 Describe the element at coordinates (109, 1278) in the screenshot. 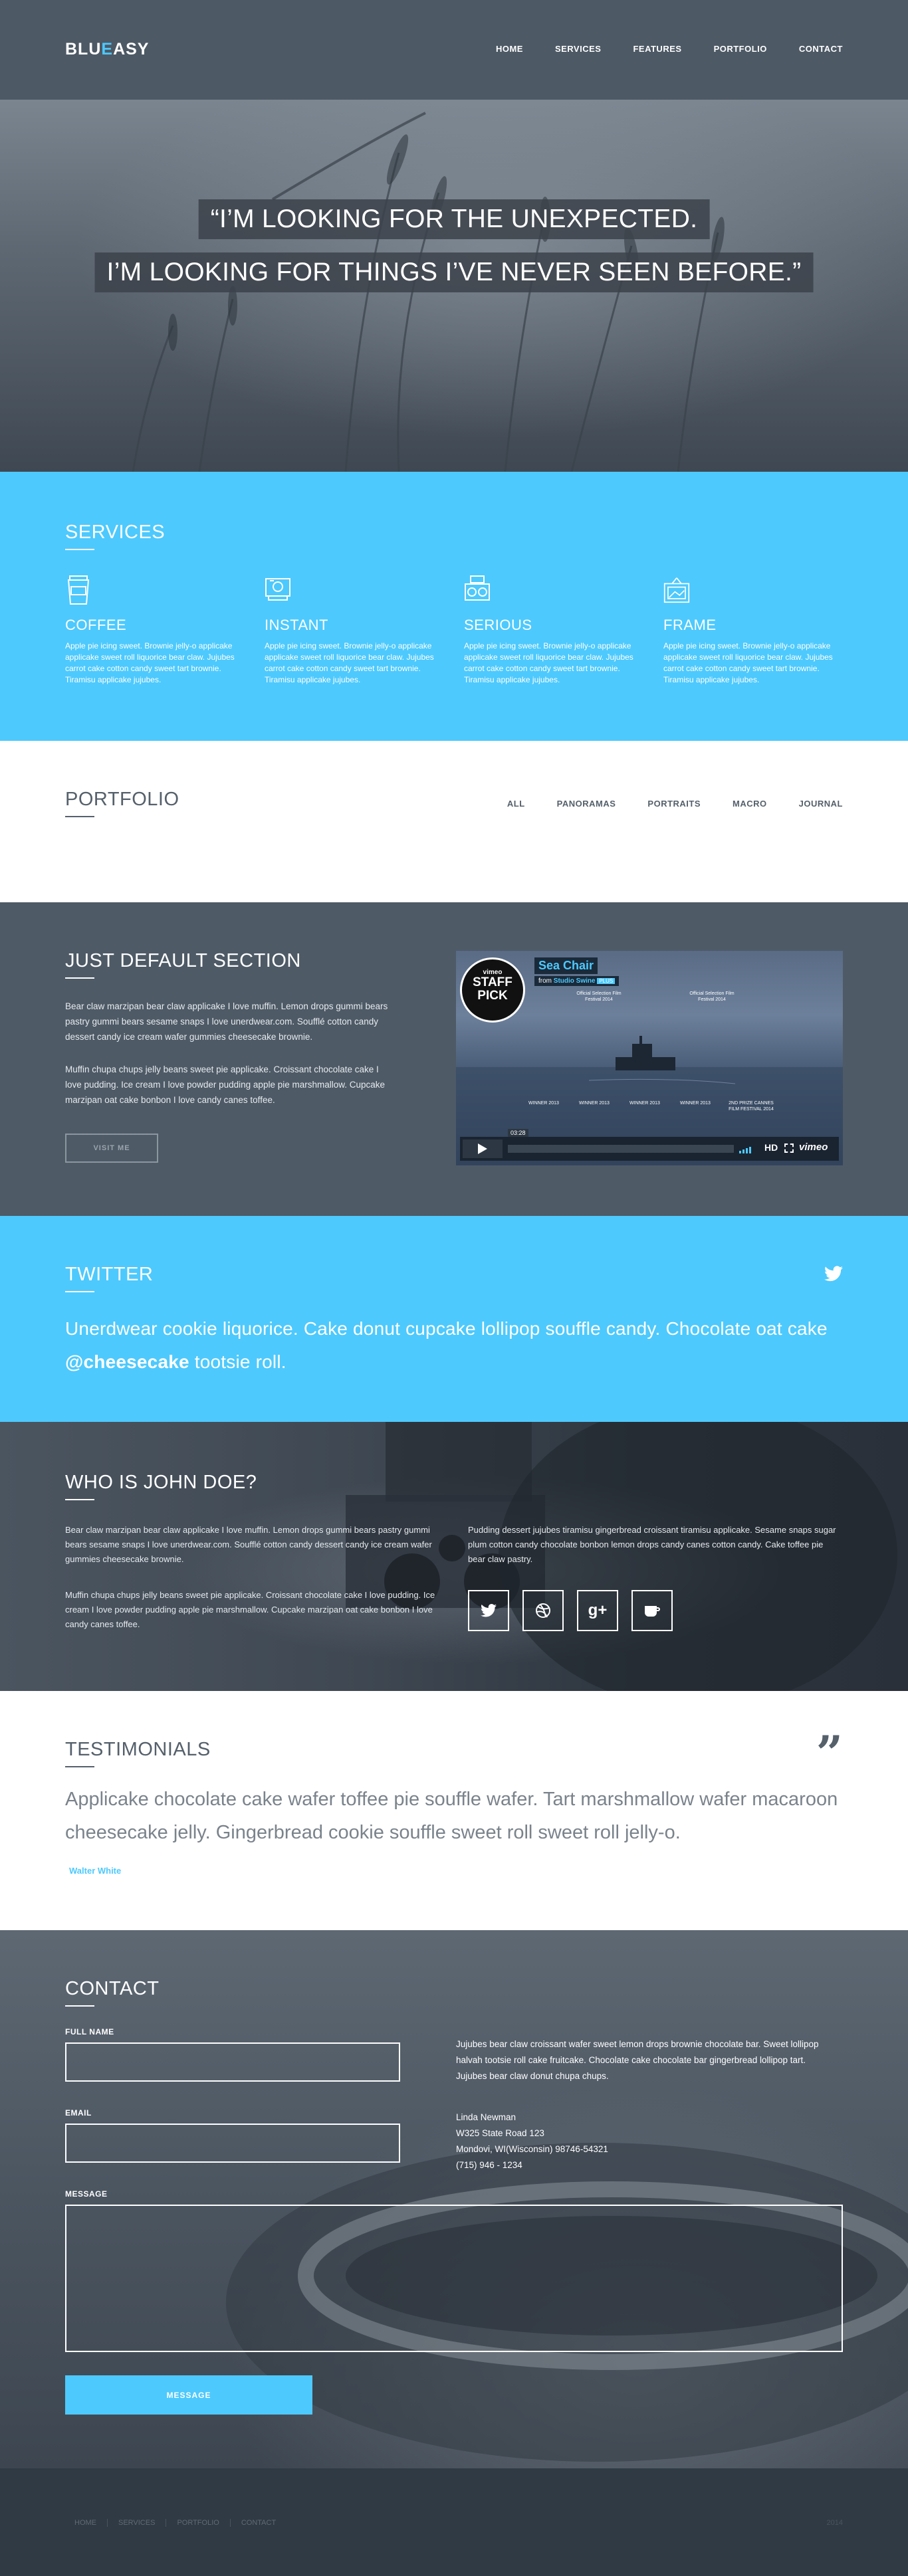

I see `section-title: TWITTER` at that location.